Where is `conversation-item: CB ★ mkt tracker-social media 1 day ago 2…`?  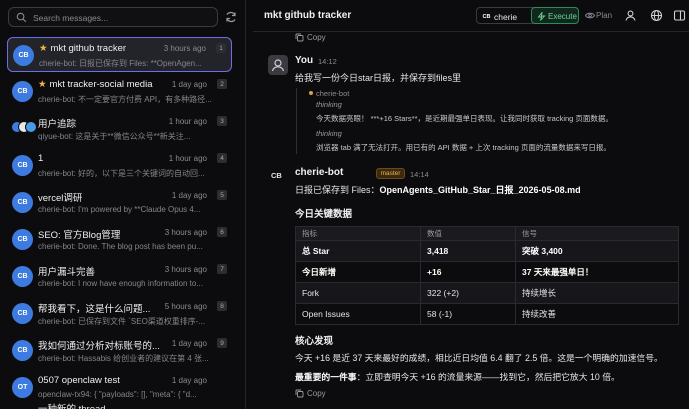
conversation-item: CB ★ mkt tracker-social media 1 day ago 2… is located at coordinates (119, 91).